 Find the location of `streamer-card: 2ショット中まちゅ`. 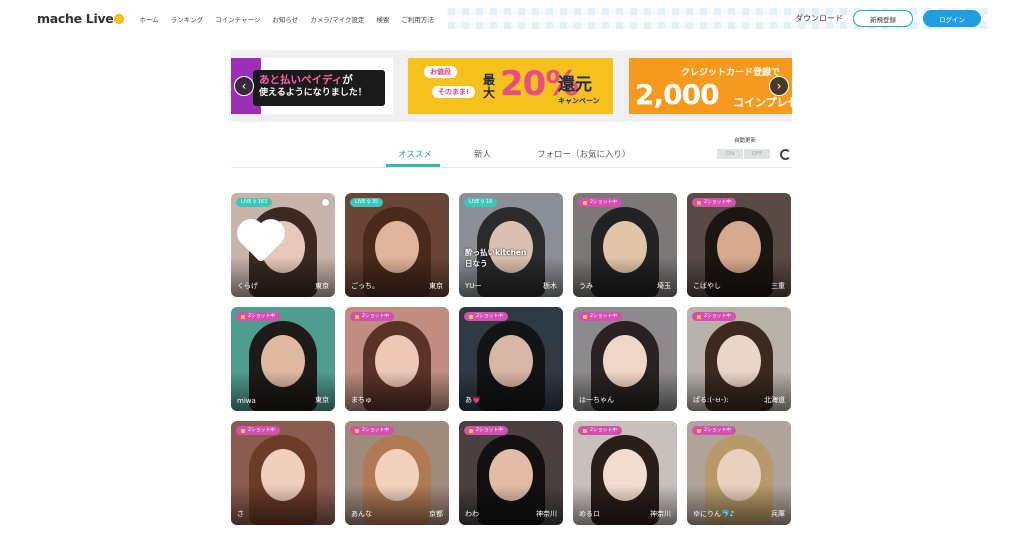

streamer-card: 2ショット中まちゅ is located at coordinates (397, 359).